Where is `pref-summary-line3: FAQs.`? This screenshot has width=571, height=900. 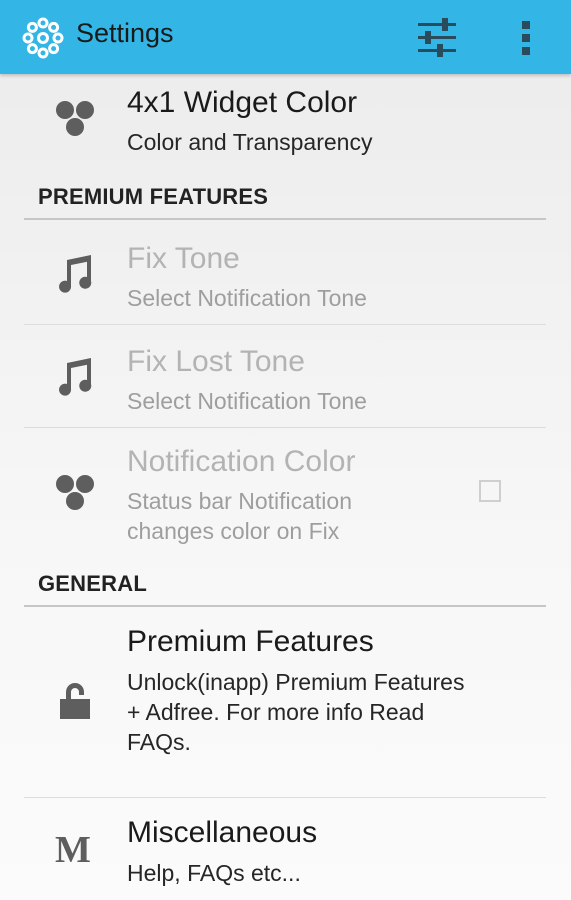 pref-summary-line3: FAQs. is located at coordinates (159, 742).